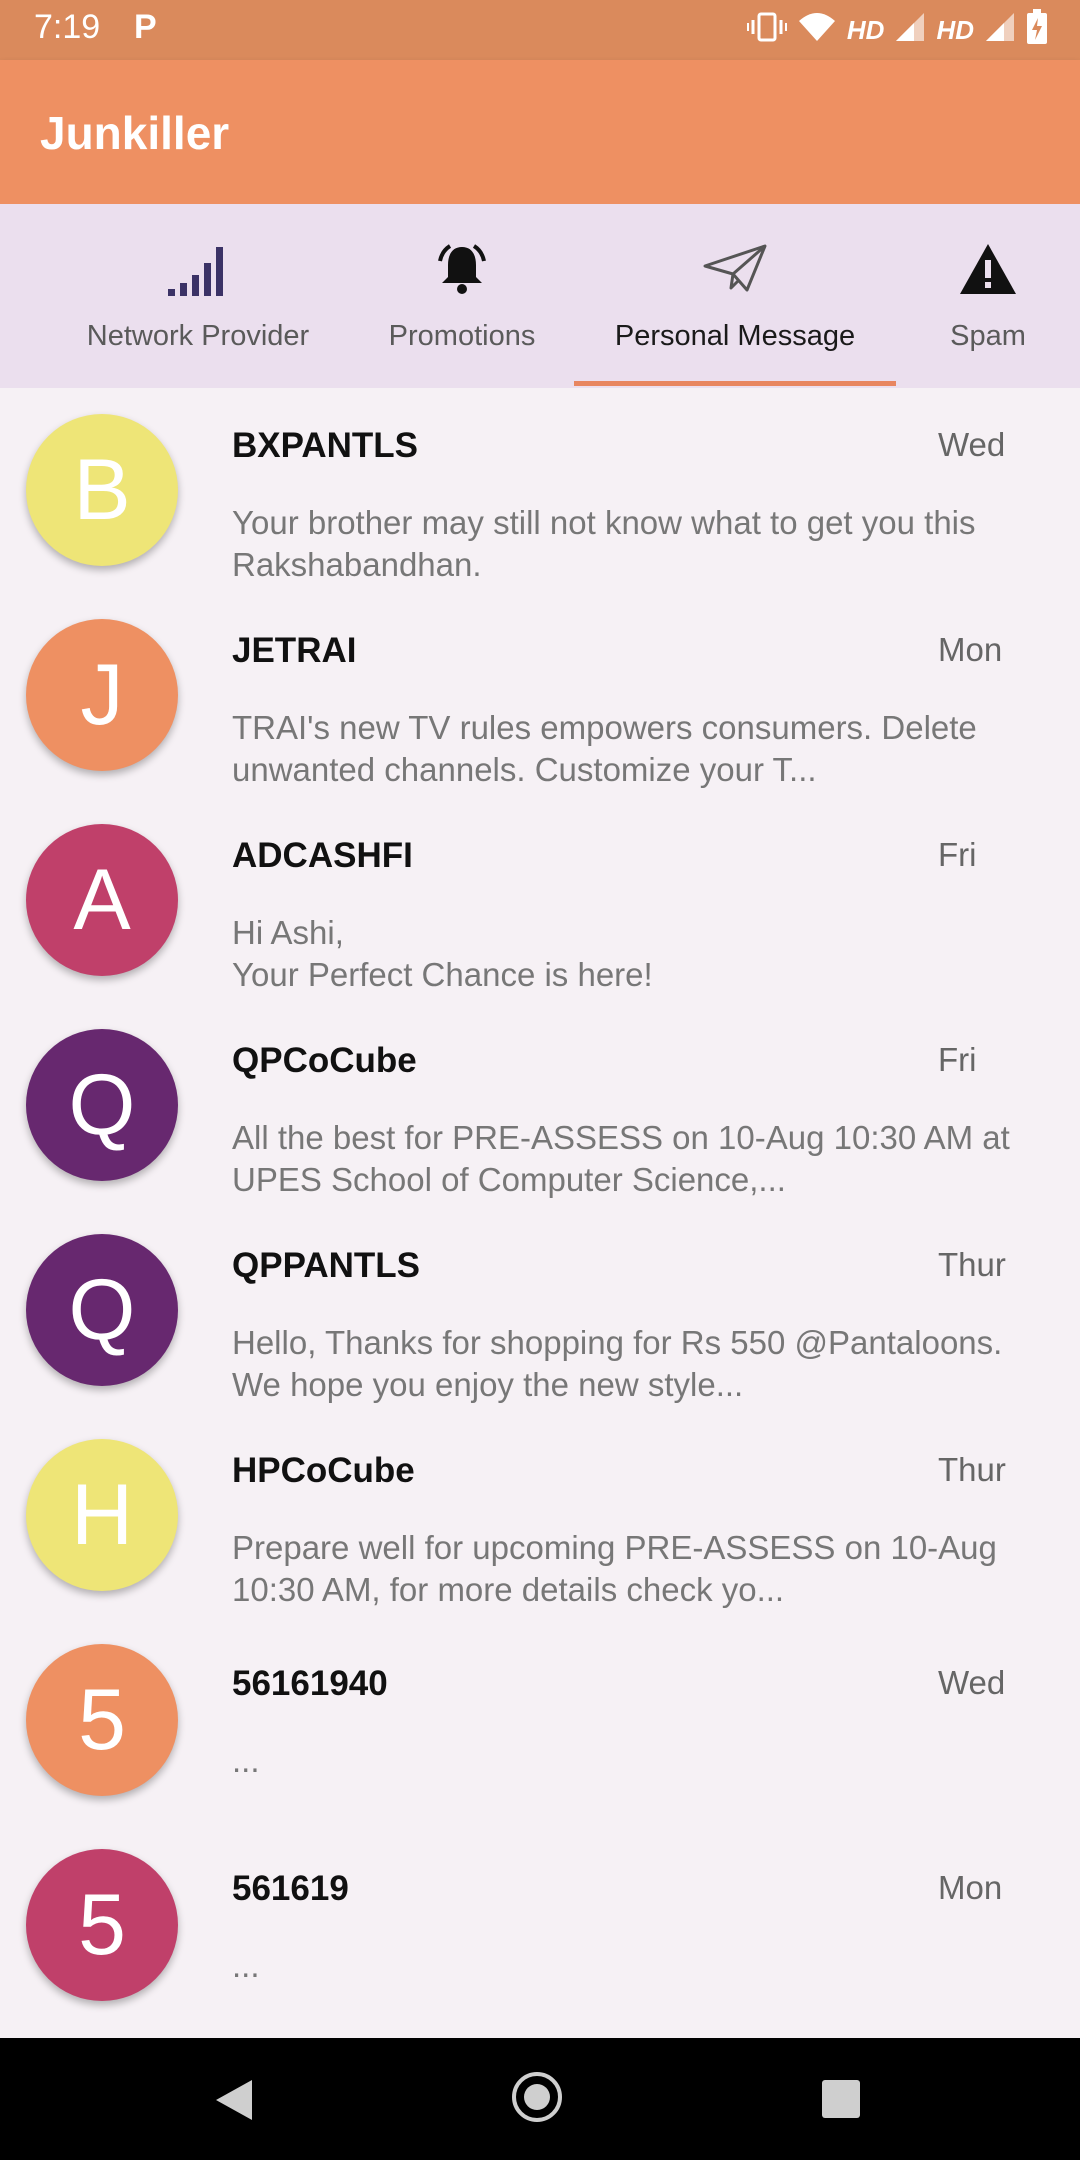 The height and width of the screenshot is (2160, 1080). I want to click on vibrate-icon, so click(766, 30).